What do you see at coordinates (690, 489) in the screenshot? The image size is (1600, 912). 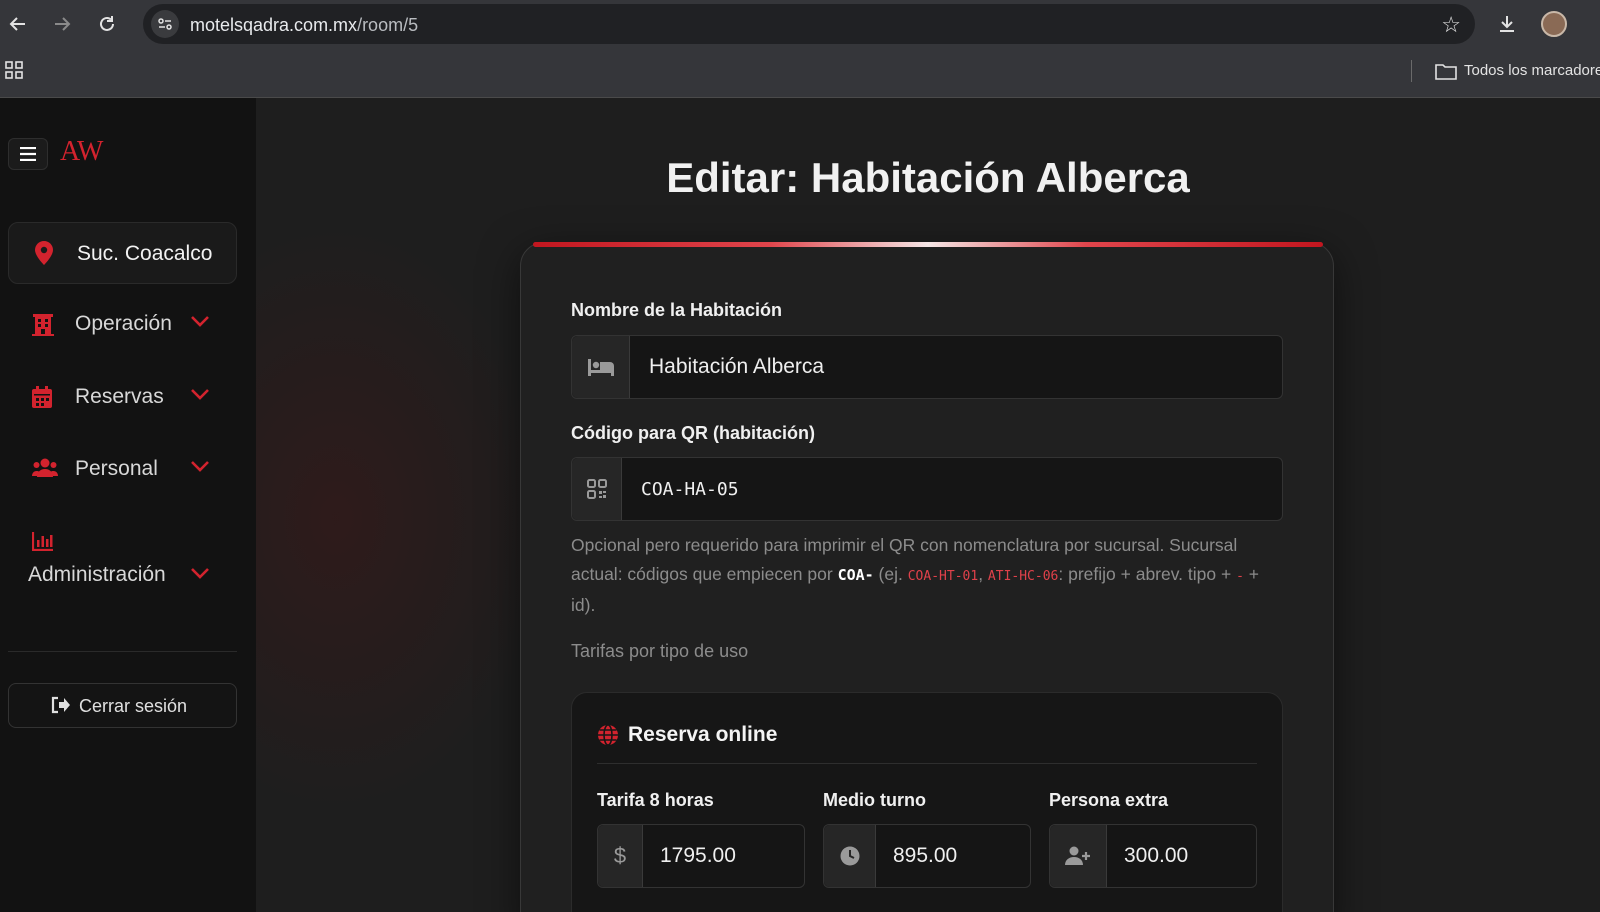 I see `qr-code-value: COA-HA-05` at bounding box center [690, 489].